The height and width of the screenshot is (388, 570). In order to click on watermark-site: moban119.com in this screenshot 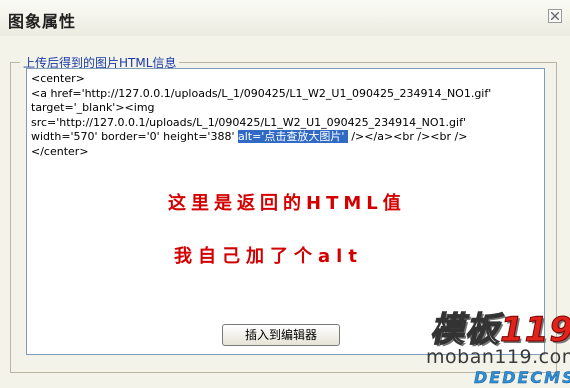, I will do `click(498, 357)`.